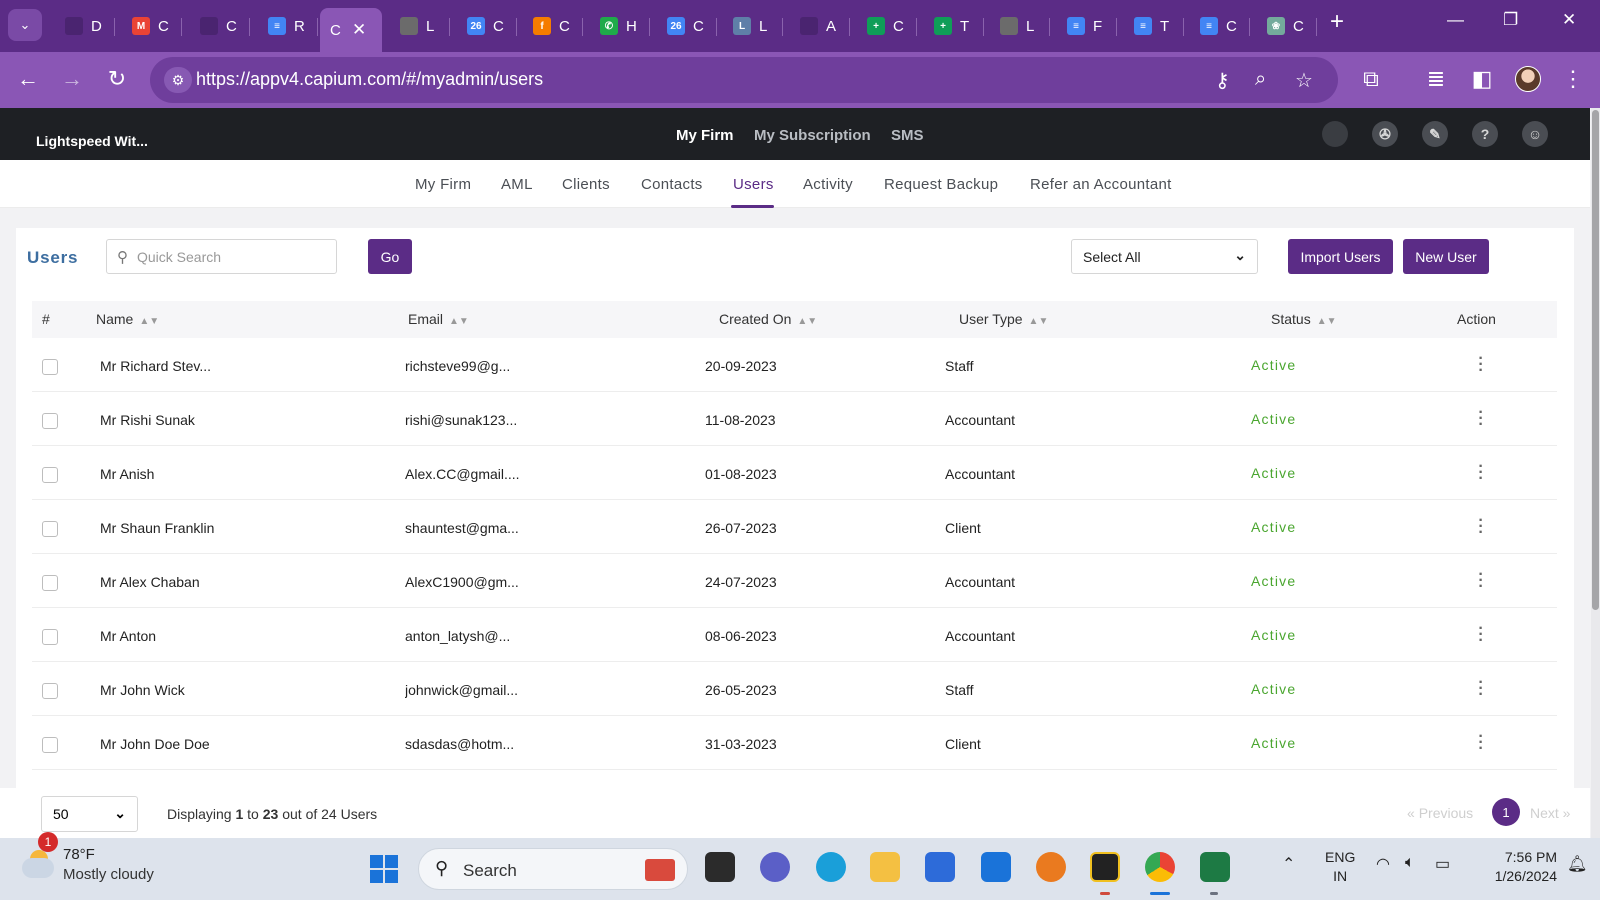 The height and width of the screenshot is (900, 1600). I want to click on volume-icon: 🔈︎, so click(1410, 863).